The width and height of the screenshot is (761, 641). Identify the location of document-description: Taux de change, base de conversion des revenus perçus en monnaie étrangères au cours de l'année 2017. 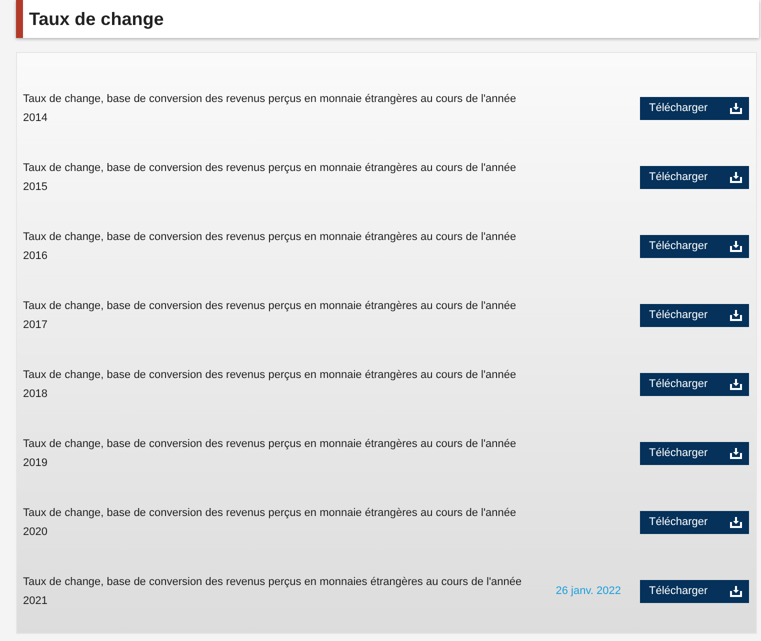
(270, 315).